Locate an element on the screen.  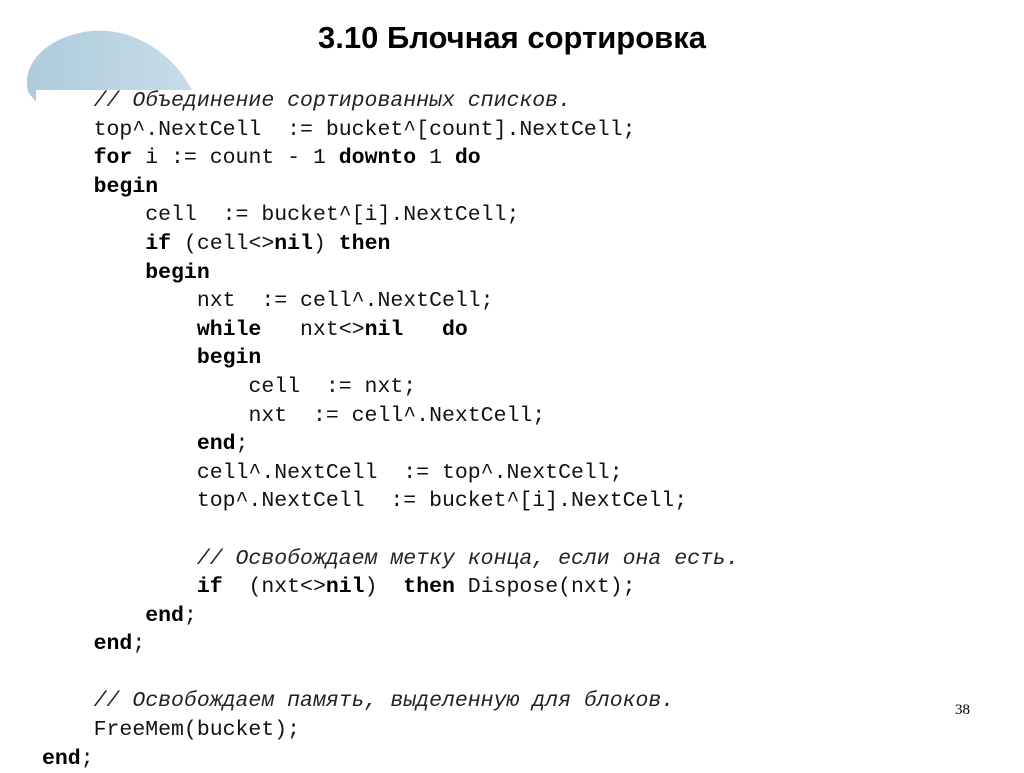
code-line: if (nxt<>nil) then Dispose(nxt); is located at coordinates (390, 587).